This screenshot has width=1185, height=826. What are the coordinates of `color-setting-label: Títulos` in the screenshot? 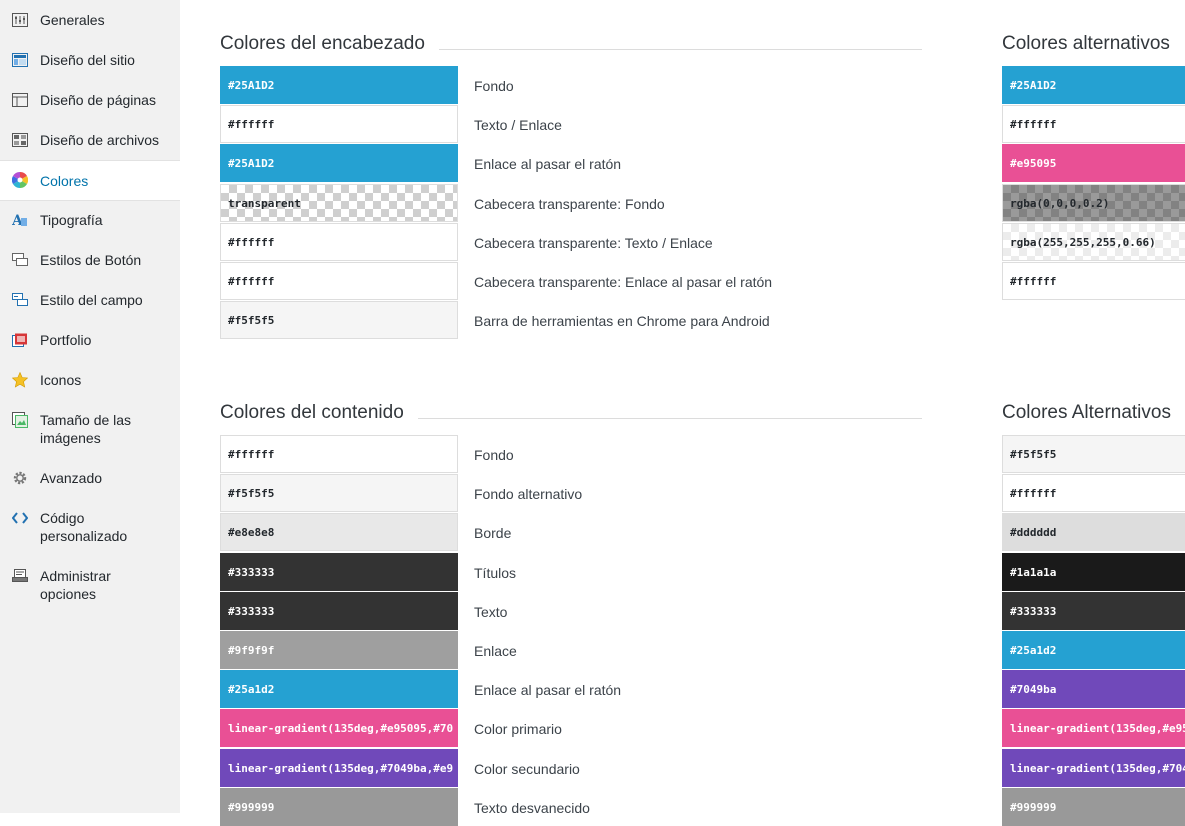 It's located at (495, 573).